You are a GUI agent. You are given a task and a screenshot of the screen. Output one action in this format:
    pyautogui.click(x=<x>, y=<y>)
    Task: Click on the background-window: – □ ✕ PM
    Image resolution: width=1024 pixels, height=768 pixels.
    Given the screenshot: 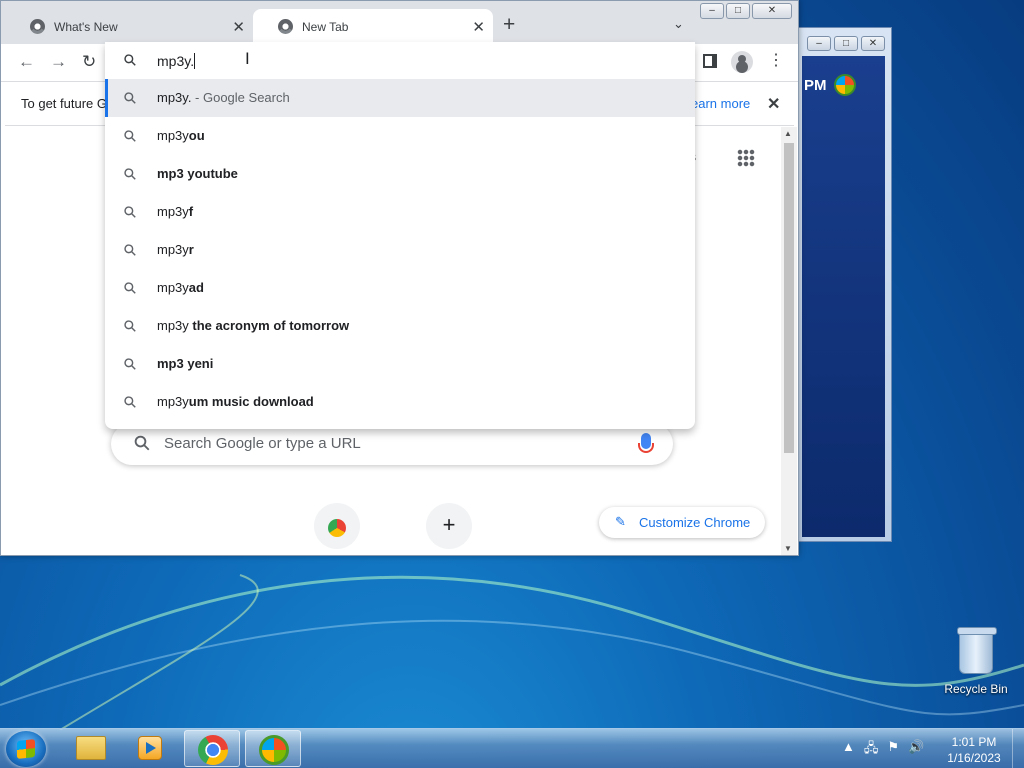 What is the action you would take?
    pyautogui.click(x=844, y=284)
    